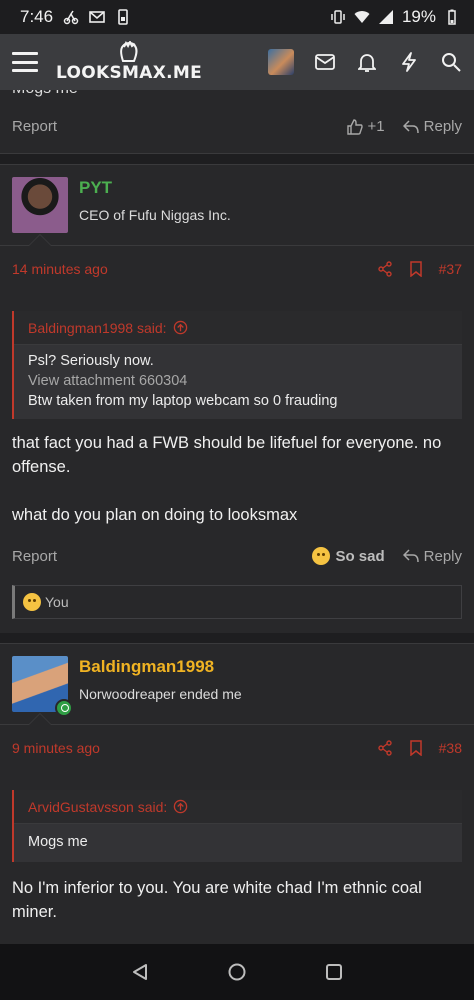 The height and width of the screenshot is (1000, 474). I want to click on app-header: LOOKSMAX.ME, so click(237, 62).